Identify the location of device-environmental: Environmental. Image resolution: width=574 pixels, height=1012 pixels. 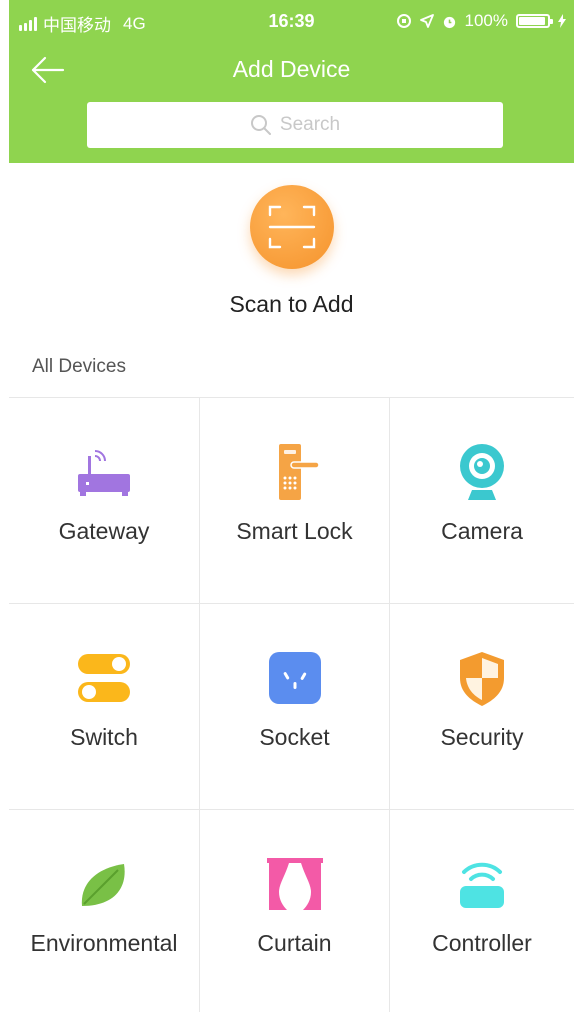
(104, 911).